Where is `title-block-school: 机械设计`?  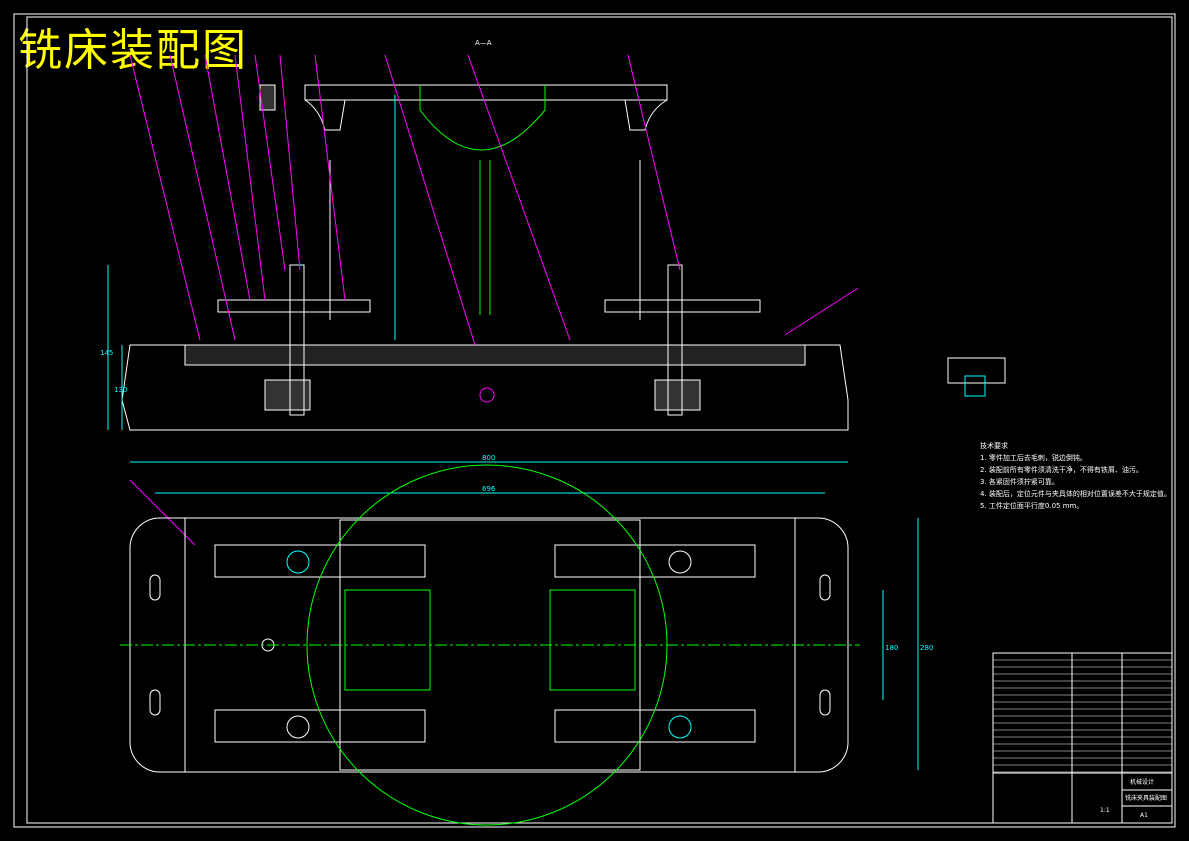 title-block-school: 机械设计 is located at coordinates (1142, 782).